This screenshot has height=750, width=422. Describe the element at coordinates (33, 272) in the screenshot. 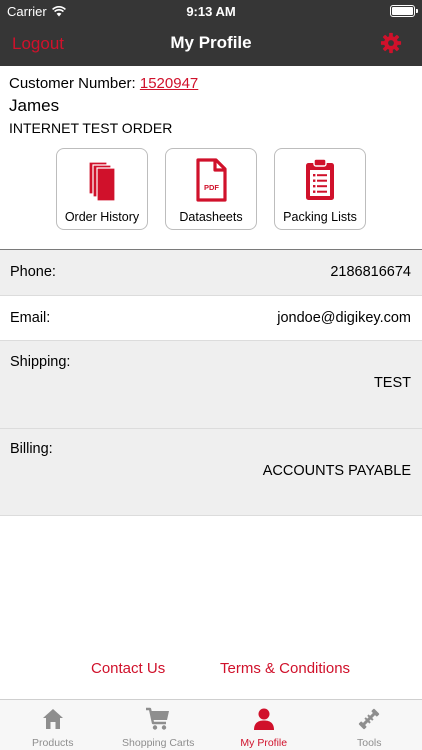

I see `phone-label: Phone:` at that location.